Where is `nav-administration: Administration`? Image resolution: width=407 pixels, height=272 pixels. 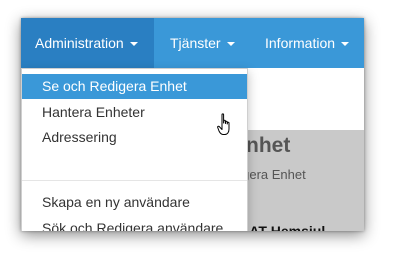
nav-administration: Administration is located at coordinates (87, 43).